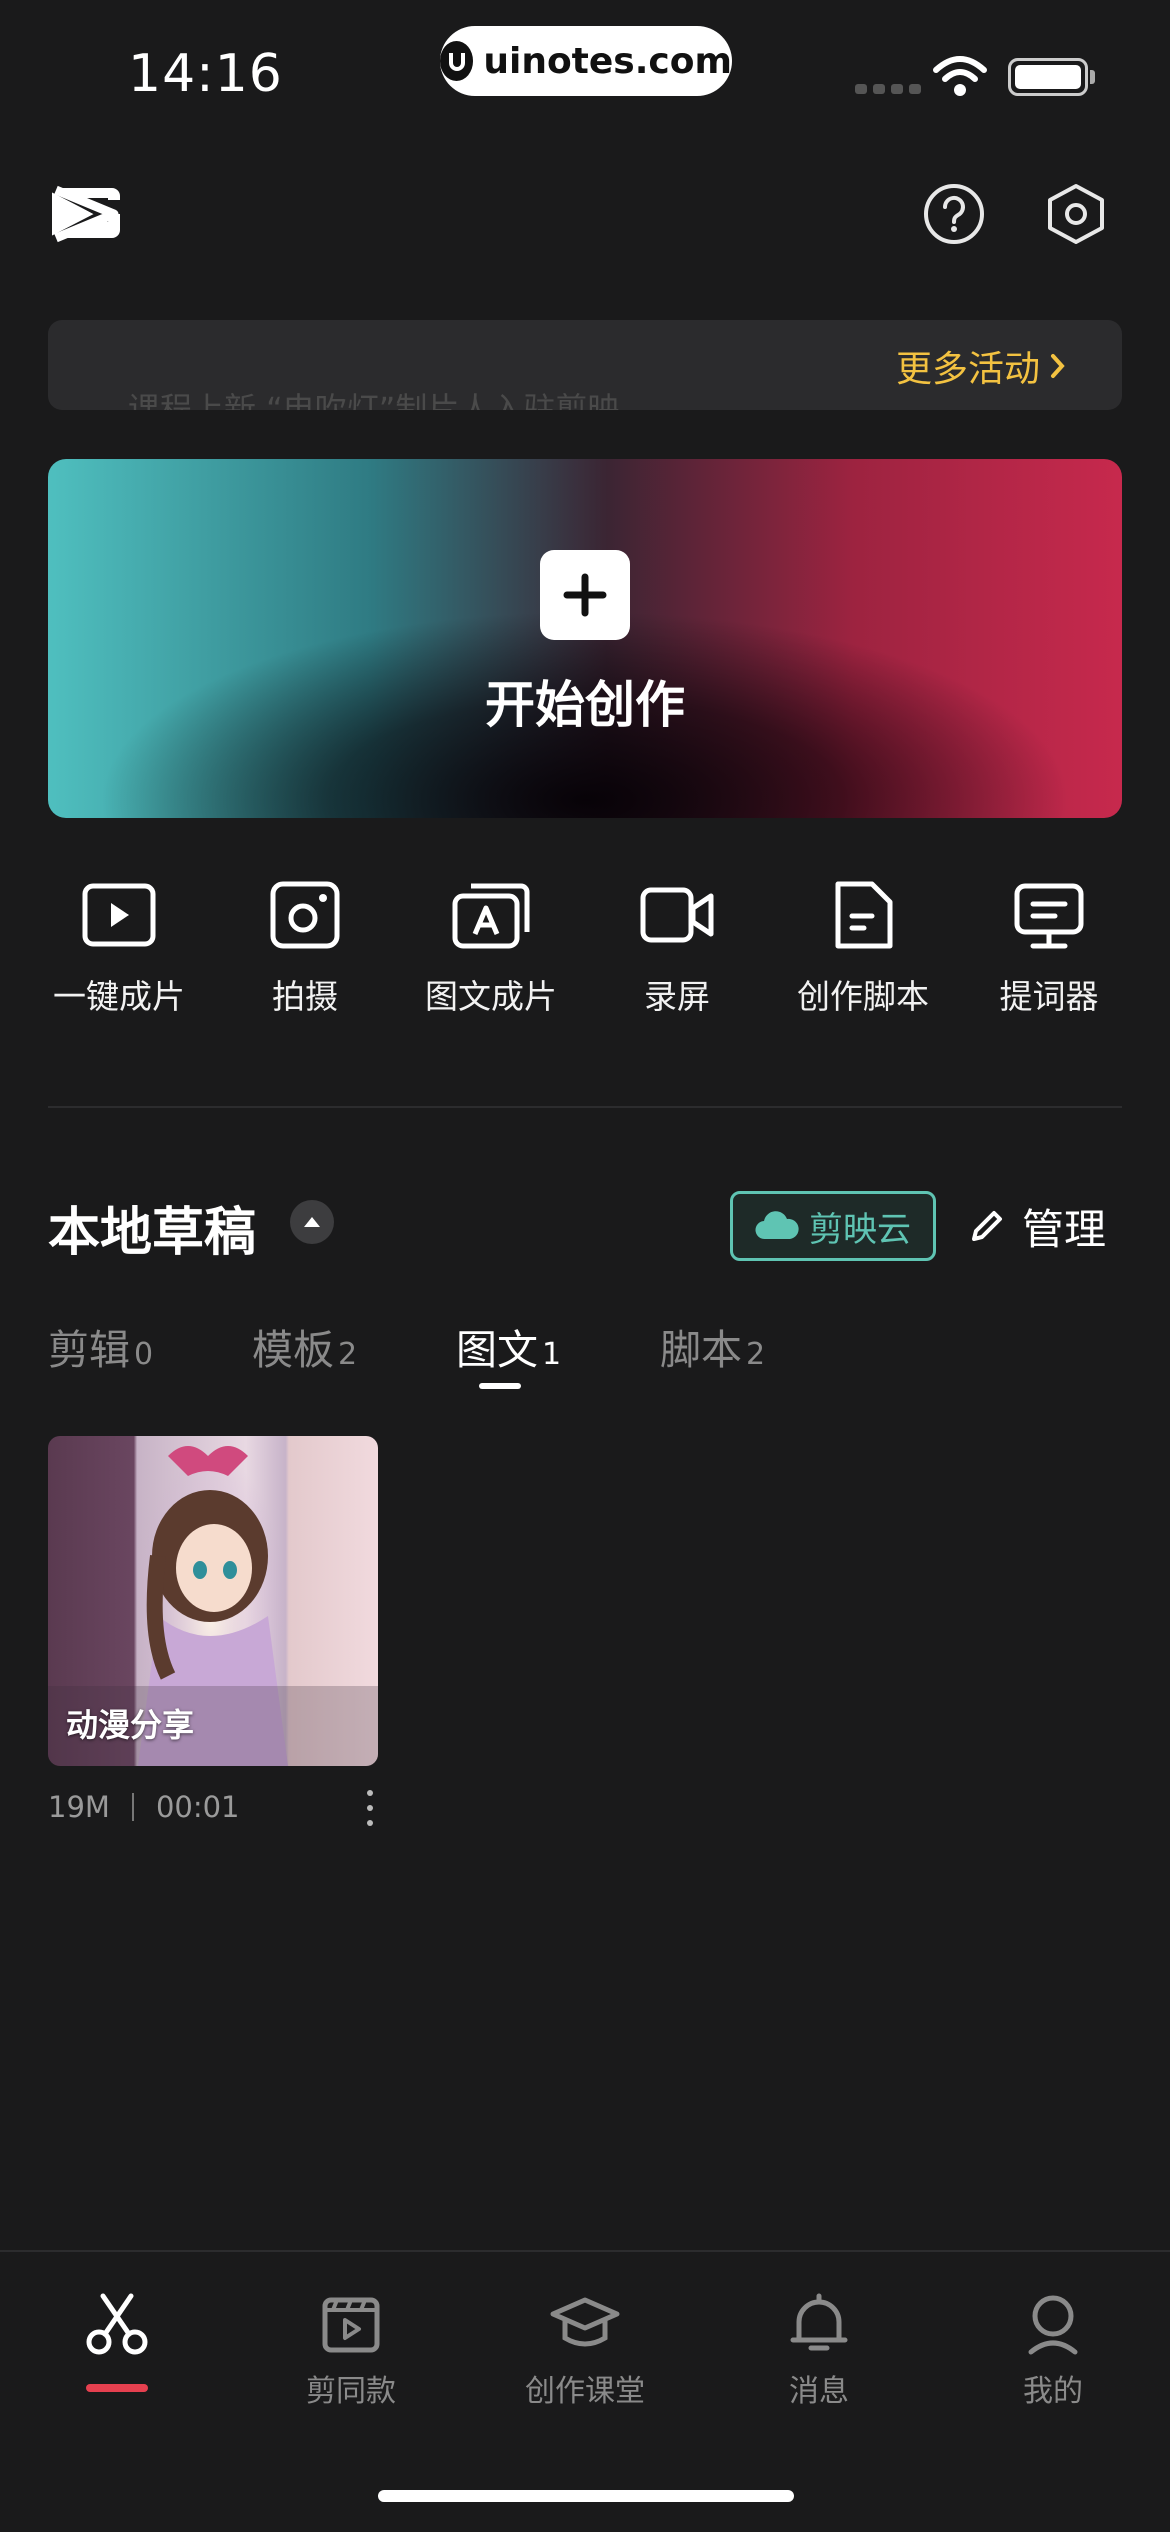 Image resolution: width=1170 pixels, height=2532 pixels. I want to click on tab-label: 模板, so click(293, 1350).